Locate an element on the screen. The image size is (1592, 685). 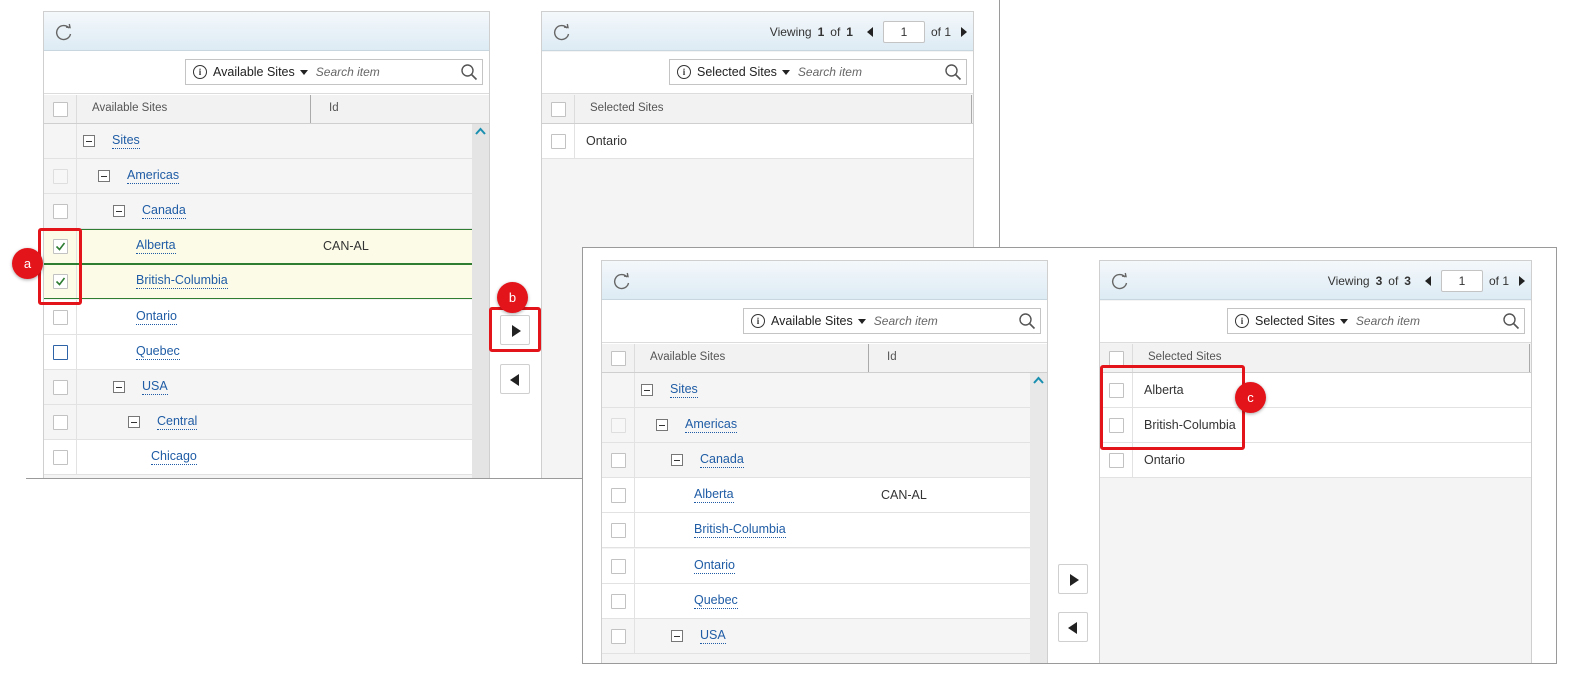
tree-row-chicago: Chicago is located at coordinates (258, 457).